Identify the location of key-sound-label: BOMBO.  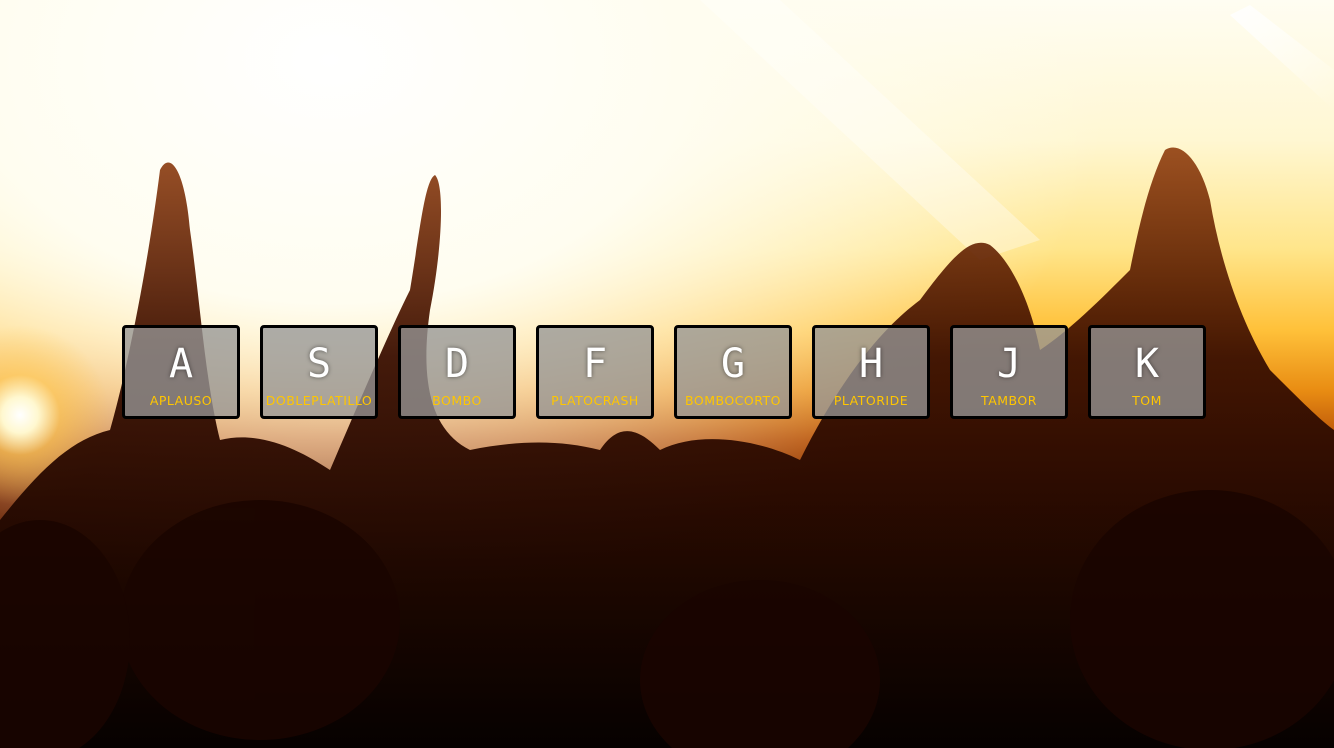
(457, 400).